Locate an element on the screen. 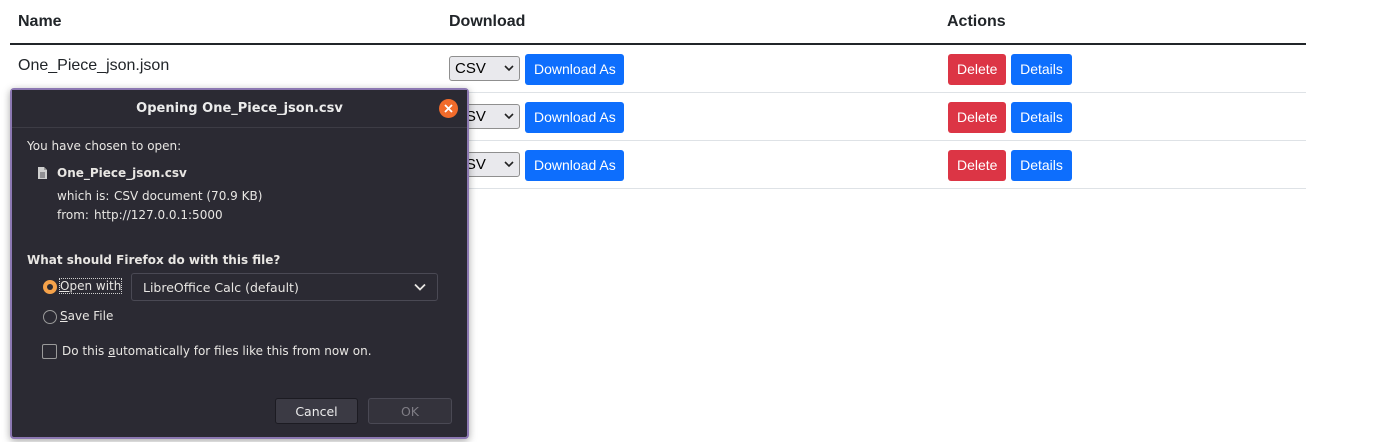 The image size is (1392, 442). close-button is located at coordinates (448, 108).